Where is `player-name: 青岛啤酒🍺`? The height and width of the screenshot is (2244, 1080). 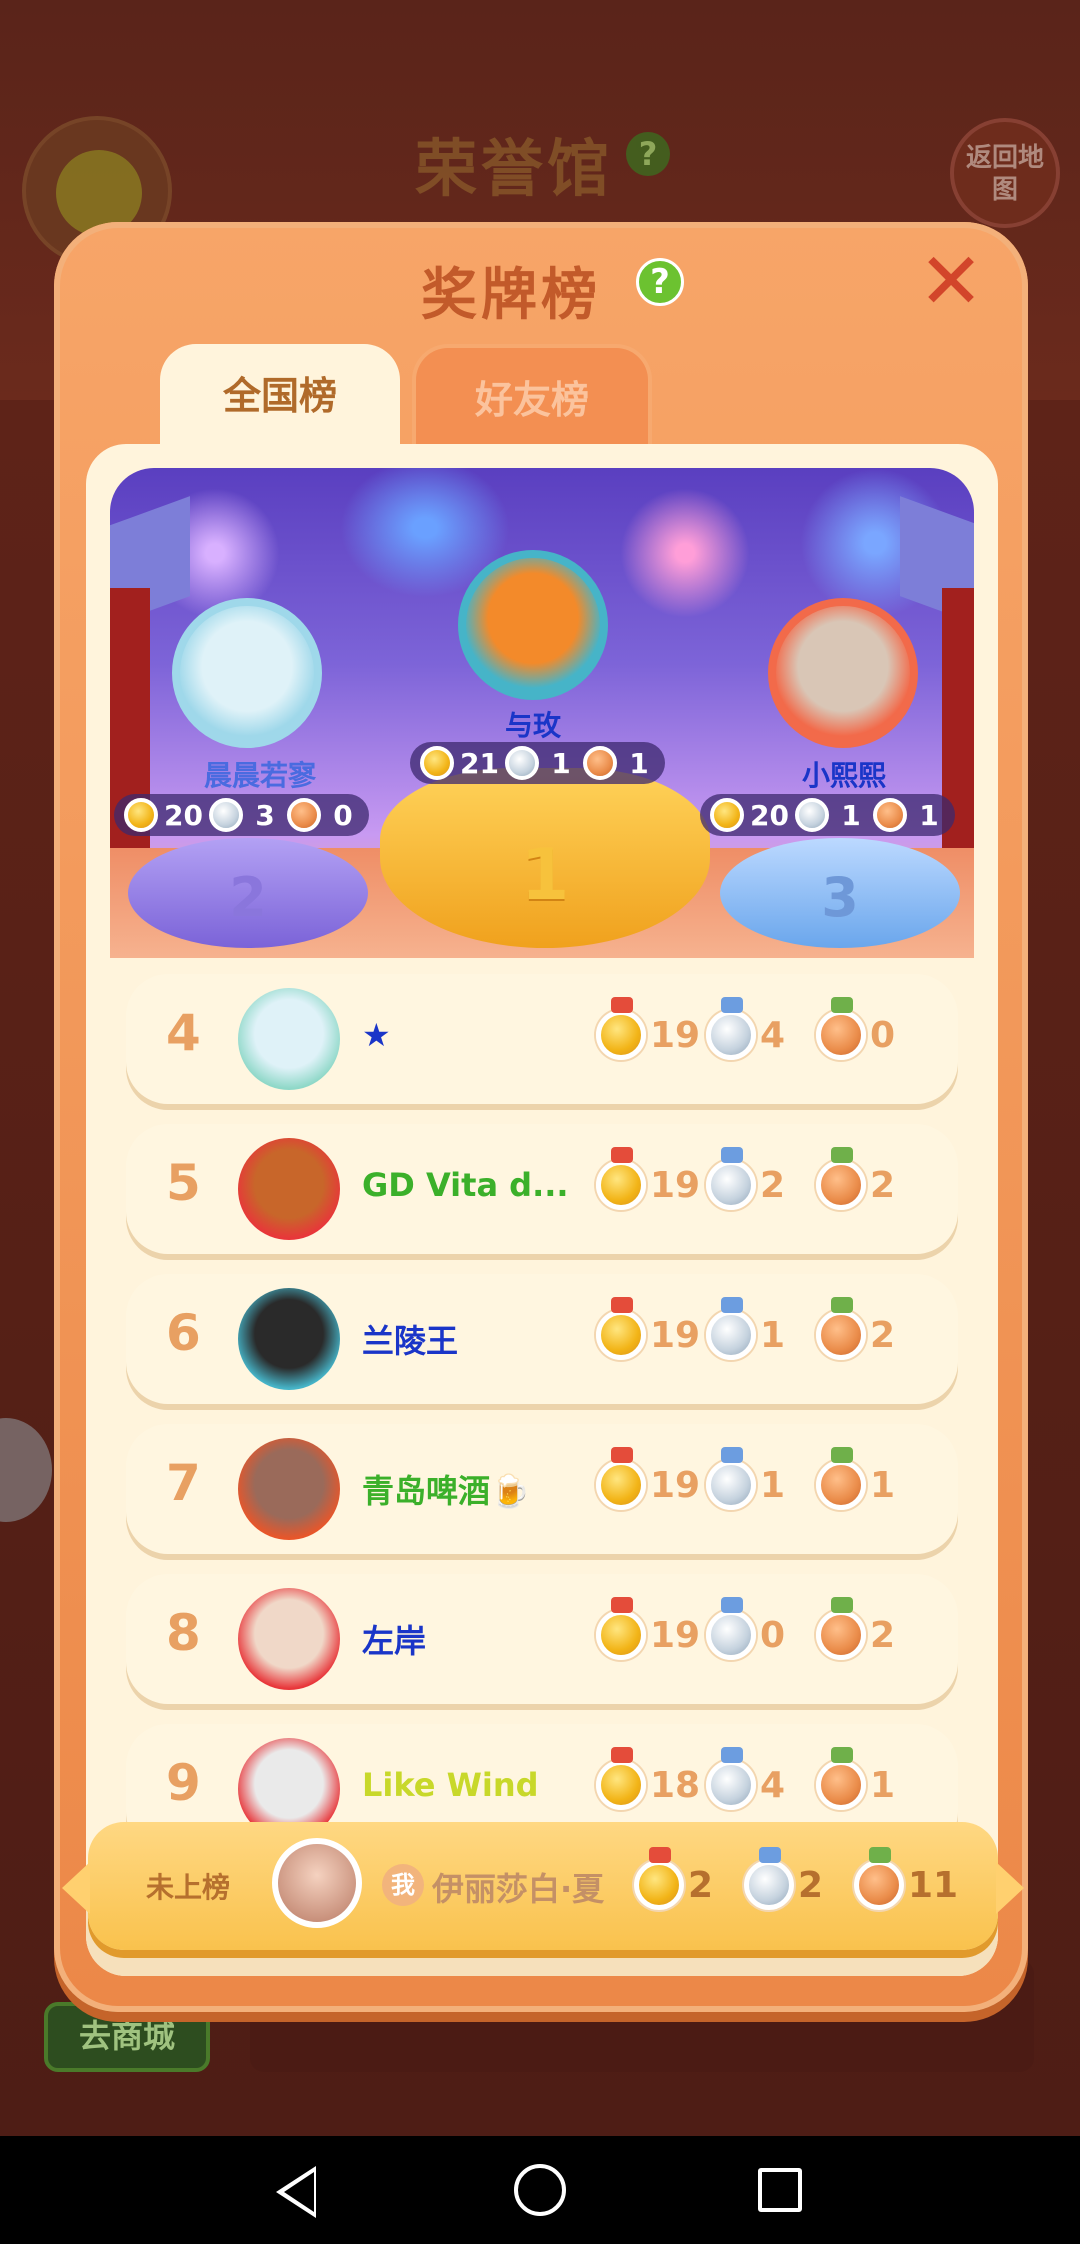
player-name: 青岛啤酒🍺 is located at coordinates (446, 1491).